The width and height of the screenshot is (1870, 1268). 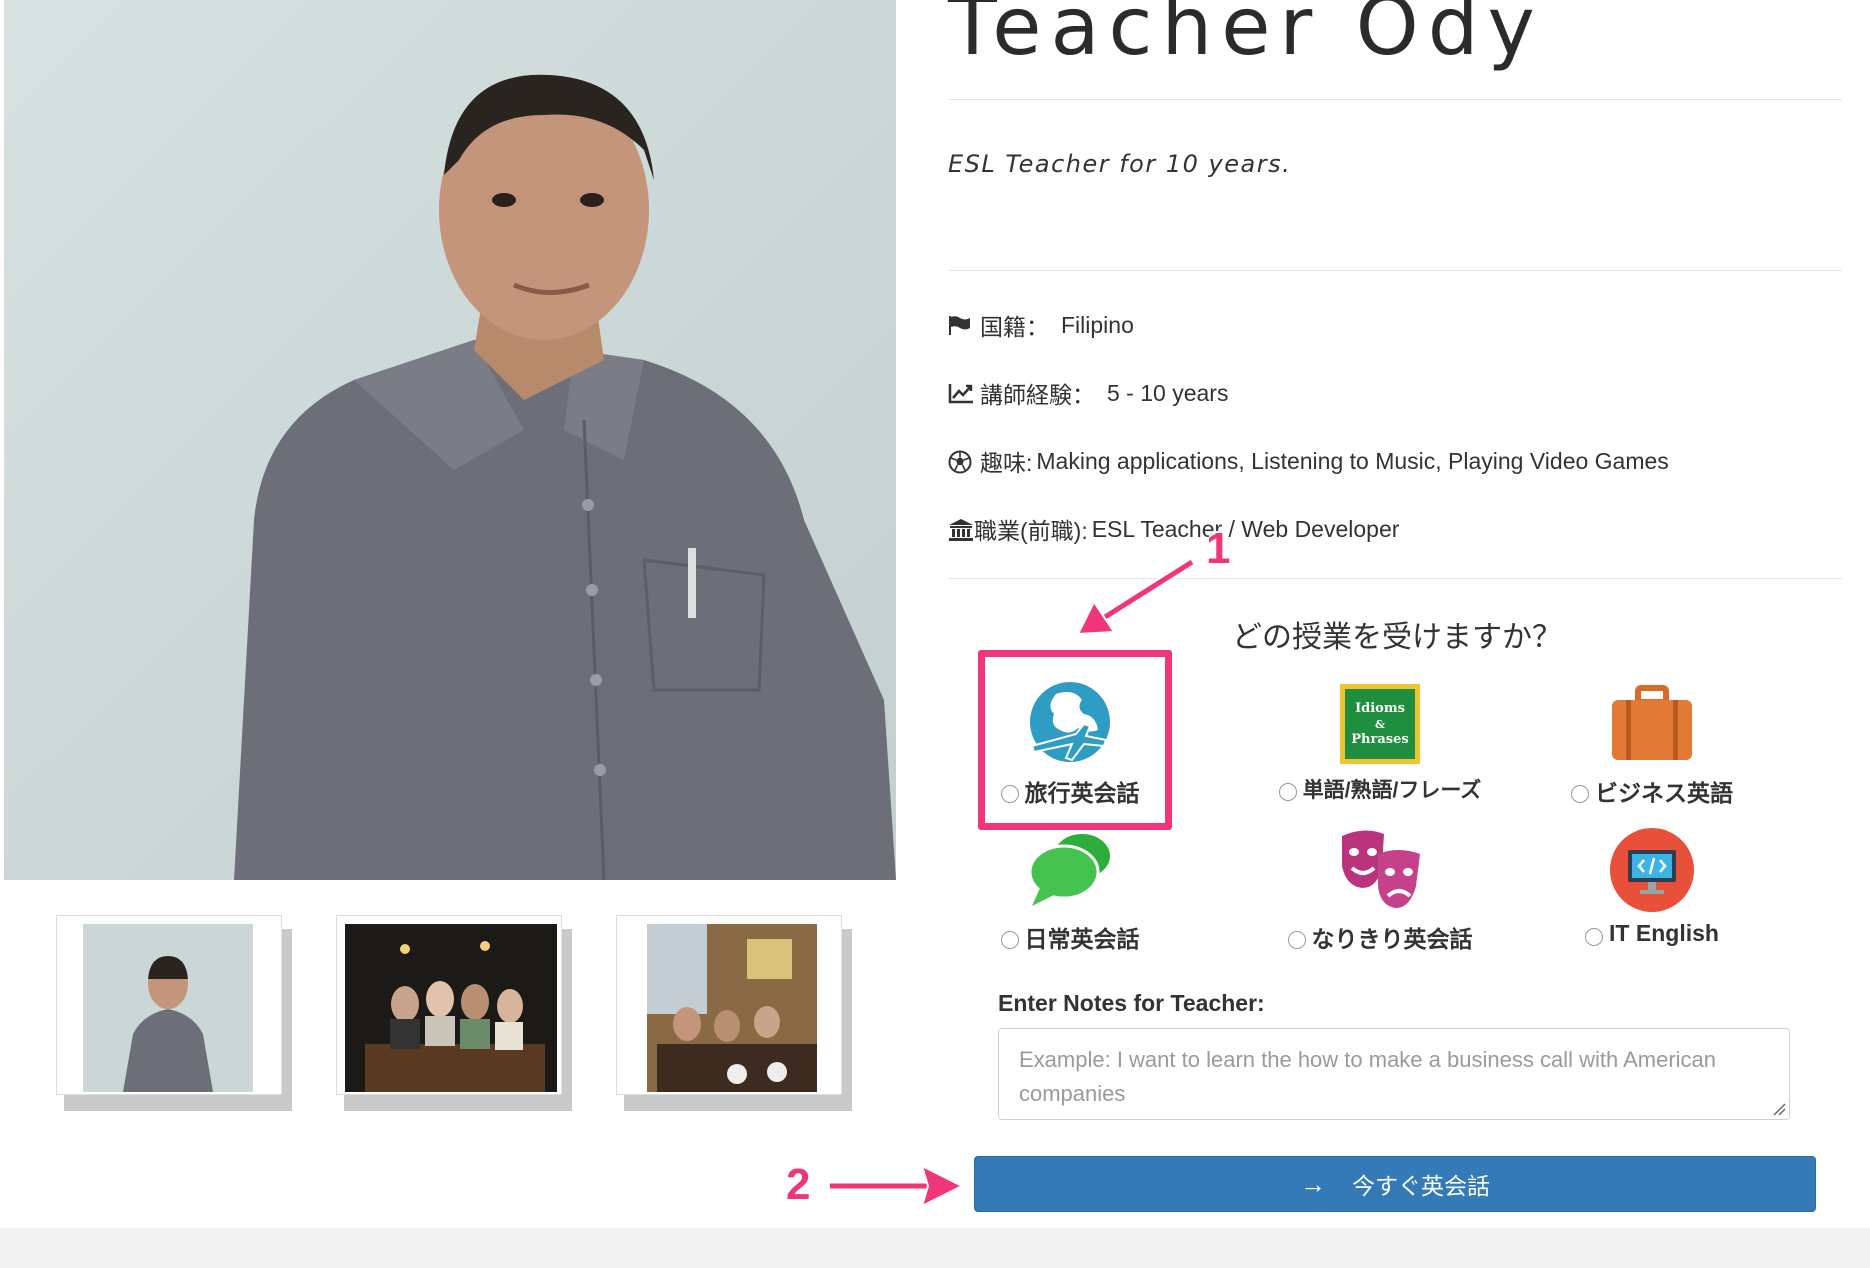 I want to click on experience-label: 講師経験：, so click(x=1037, y=395).